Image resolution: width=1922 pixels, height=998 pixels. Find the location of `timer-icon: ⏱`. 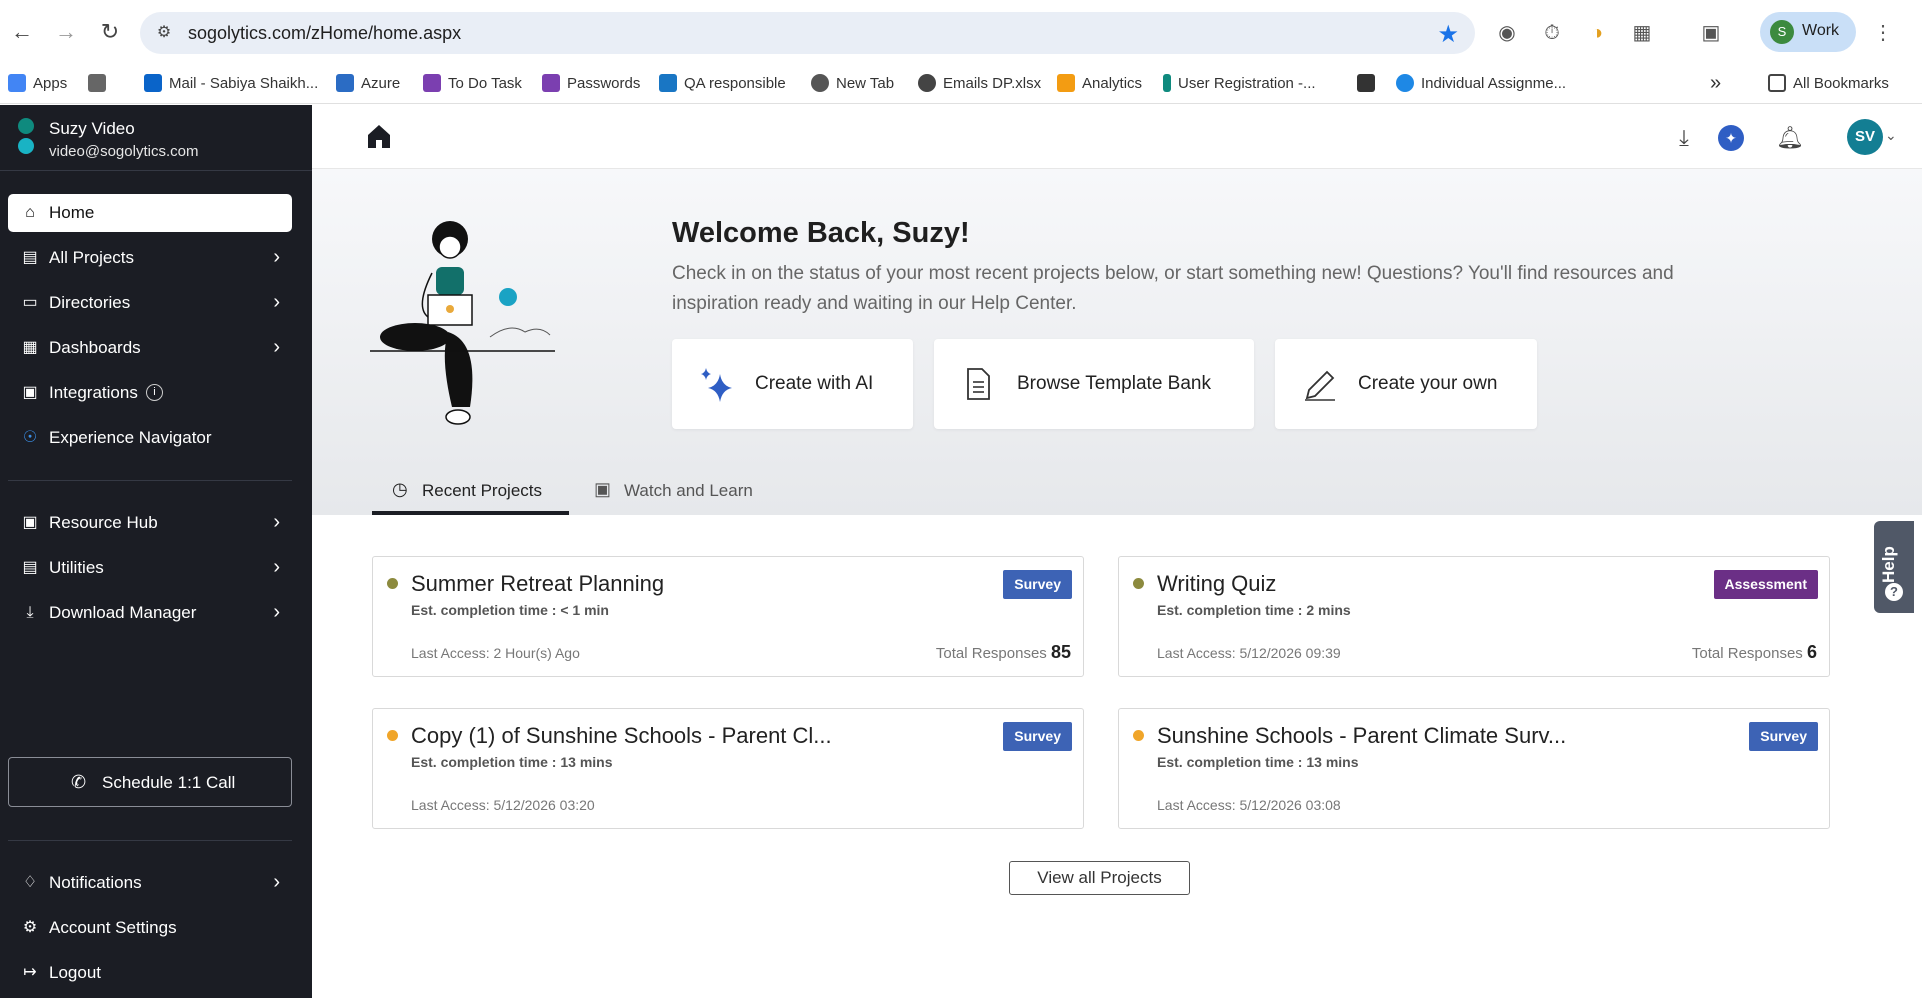

timer-icon: ⏱ is located at coordinates (1552, 33).